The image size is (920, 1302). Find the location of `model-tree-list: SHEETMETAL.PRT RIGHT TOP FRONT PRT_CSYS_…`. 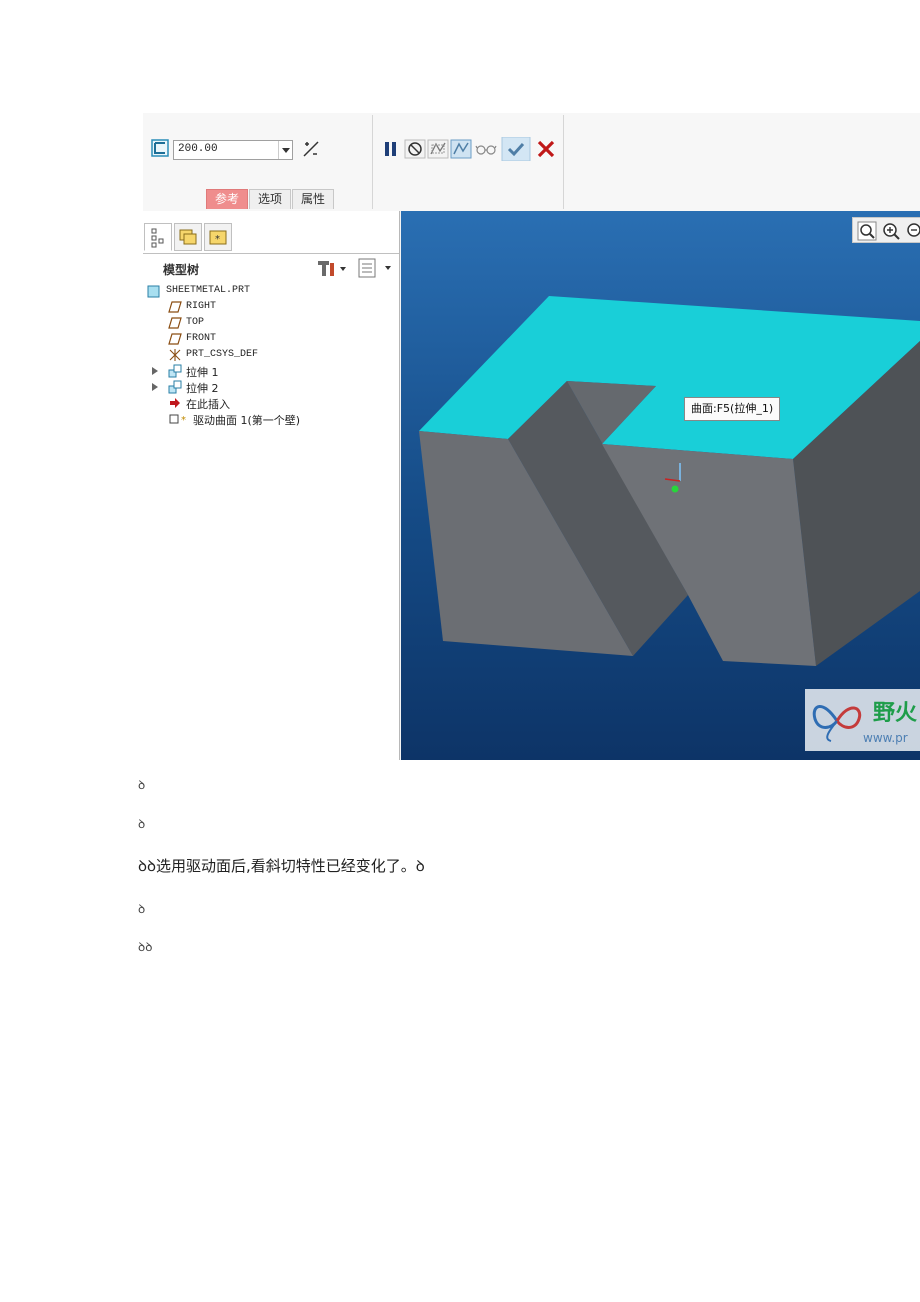

model-tree-list: SHEETMETAL.PRT RIGHT TOP FRONT PRT_CSYS_… is located at coordinates (271, 355).